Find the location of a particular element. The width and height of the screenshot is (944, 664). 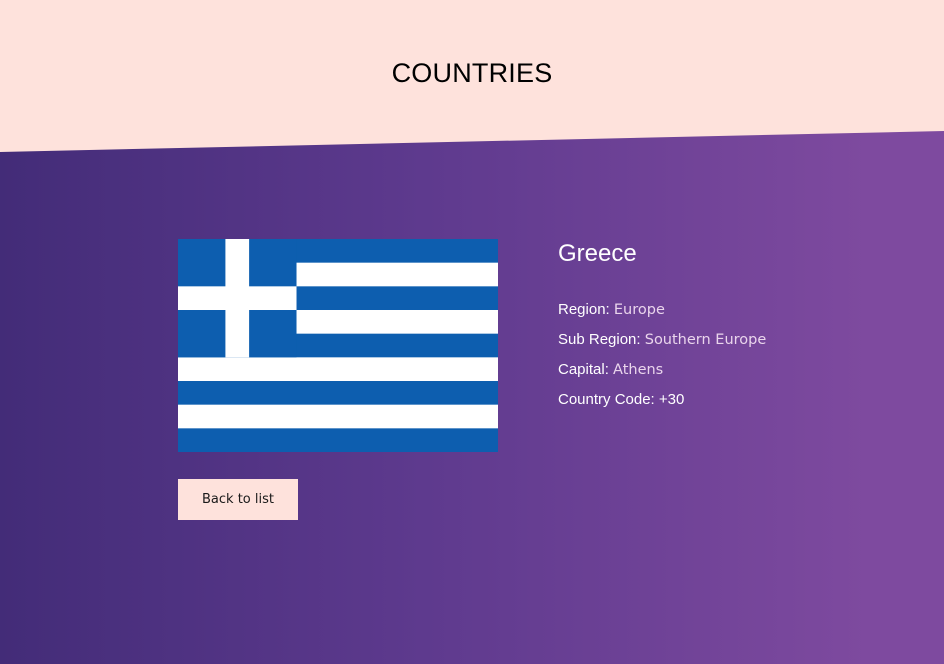

detail-value: Athens is located at coordinates (638, 370).